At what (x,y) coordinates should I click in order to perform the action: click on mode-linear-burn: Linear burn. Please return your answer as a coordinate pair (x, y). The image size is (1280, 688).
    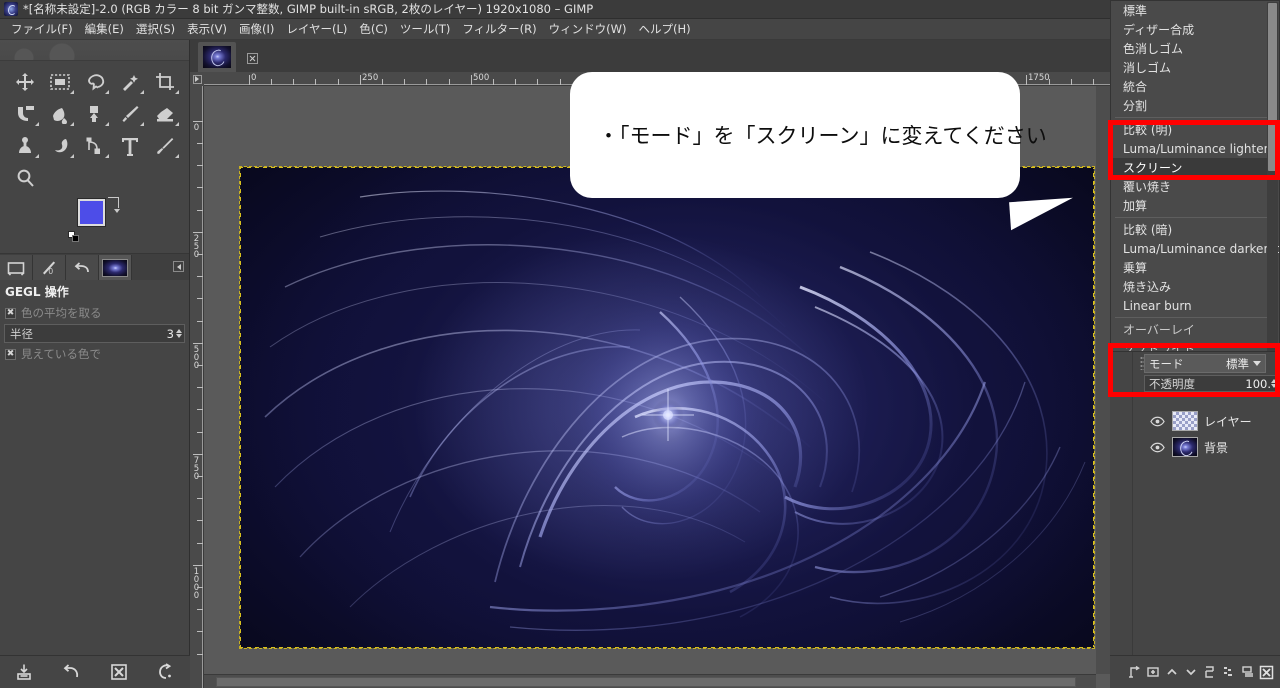
    Looking at the image, I should click on (1195, 305).